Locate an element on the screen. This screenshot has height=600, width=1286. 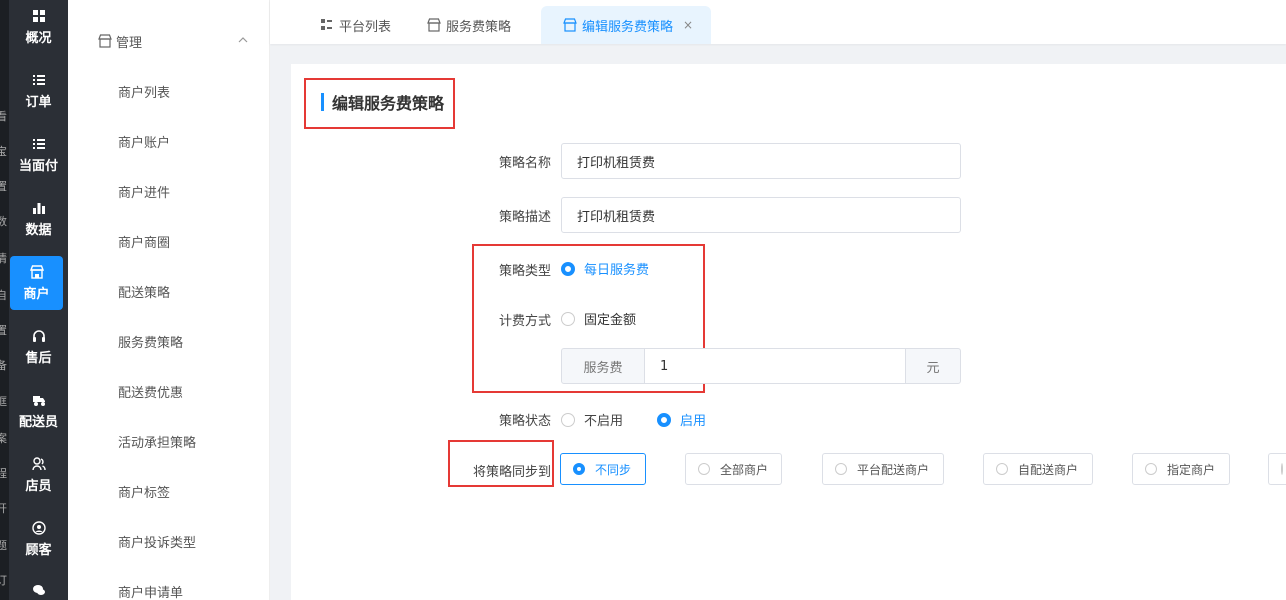
sidebar-item: 配送策略 is located at coordinates (144, 291).